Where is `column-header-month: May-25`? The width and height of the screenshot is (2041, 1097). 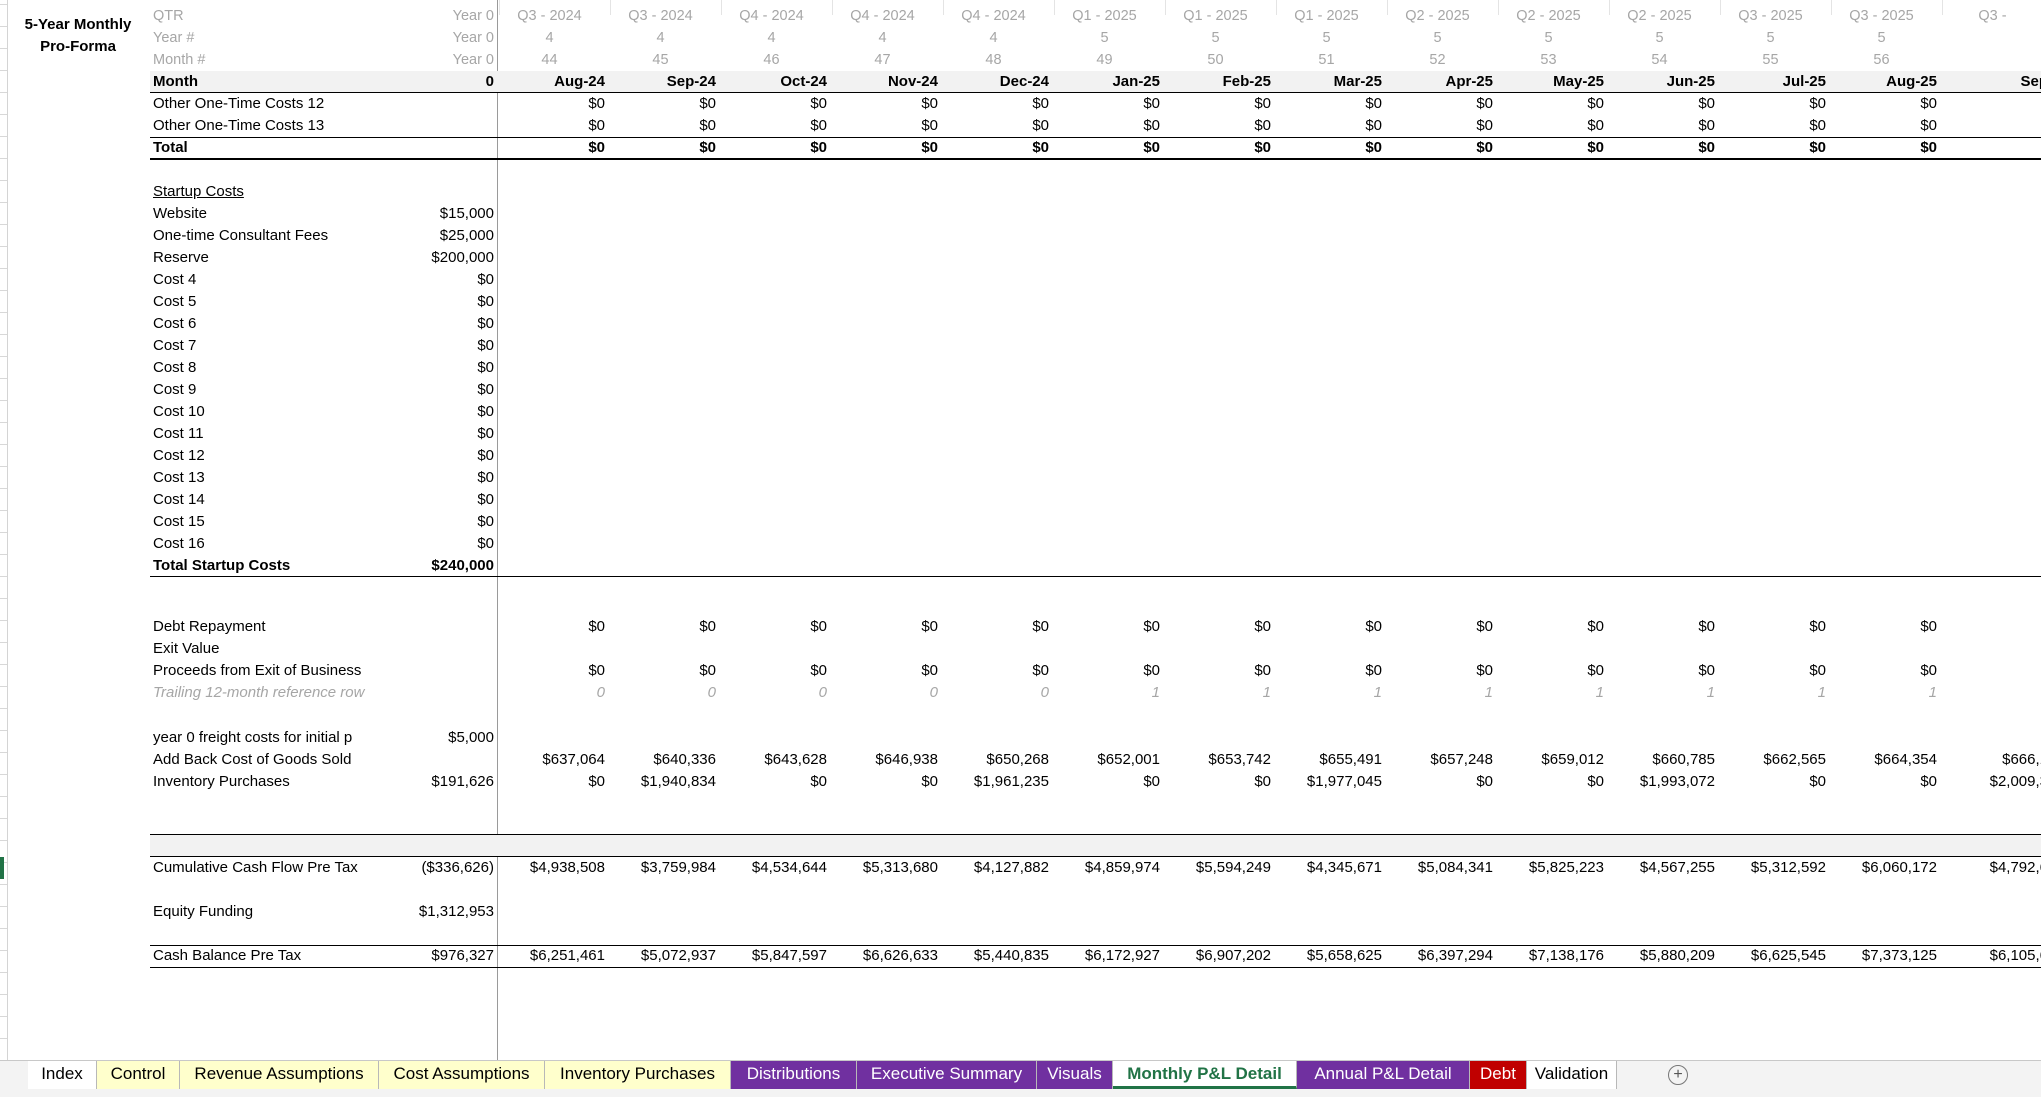 column-header-month: May-25 is located at coordinates (1555, 82).